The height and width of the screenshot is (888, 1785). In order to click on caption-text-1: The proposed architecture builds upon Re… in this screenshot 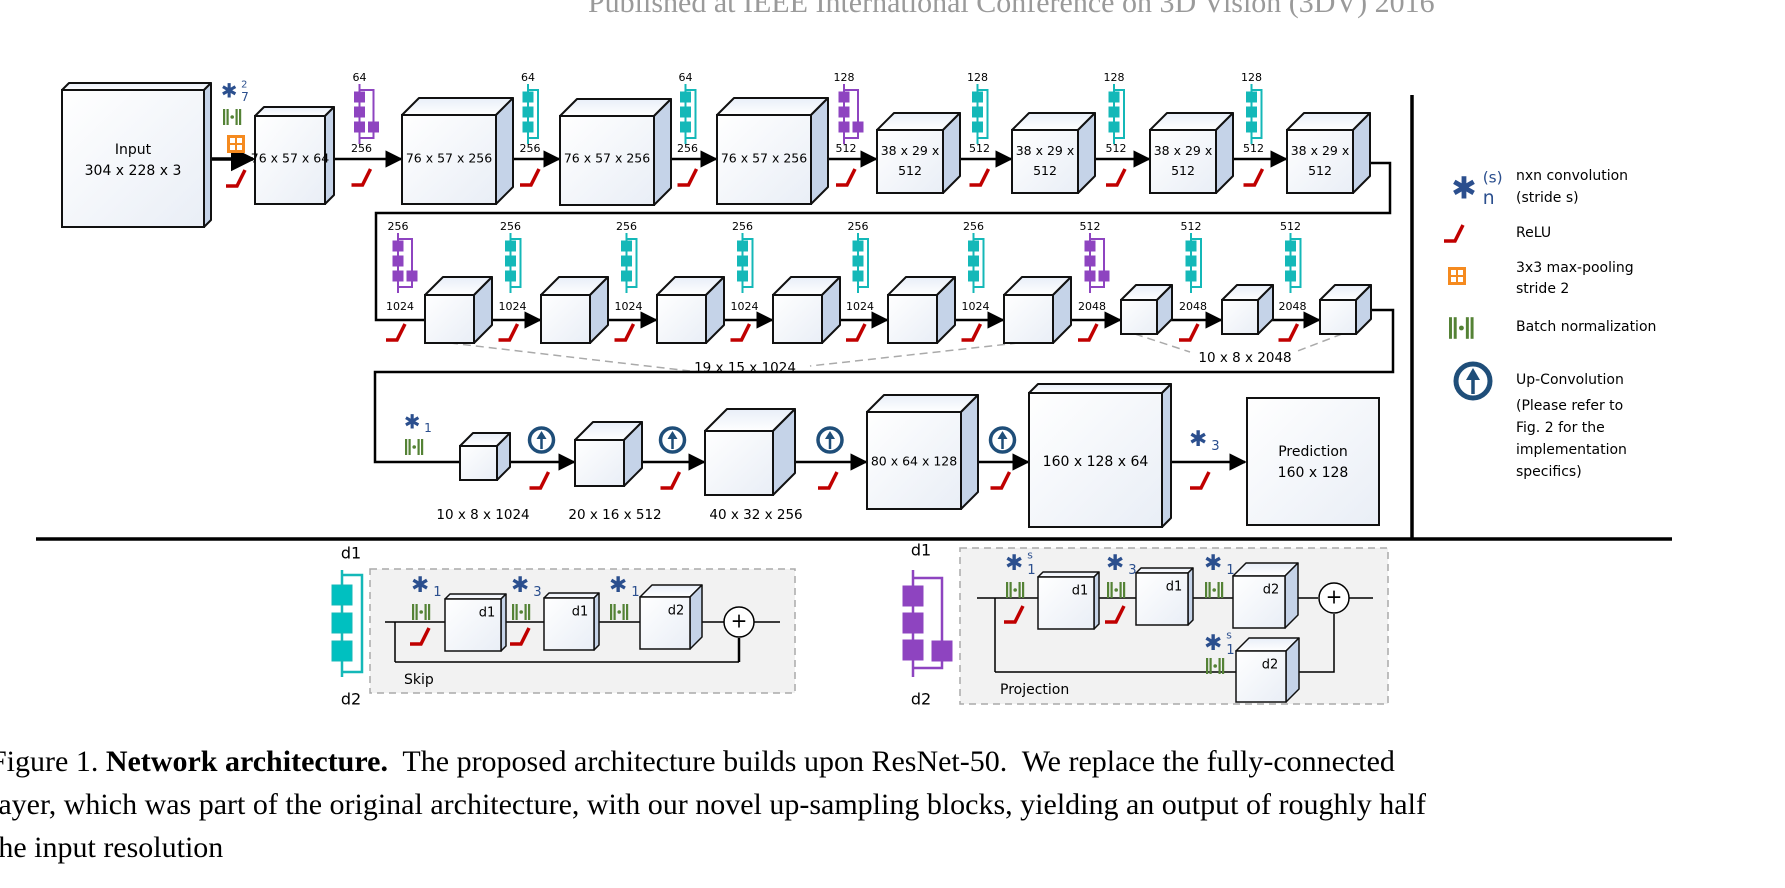, I will do `click(891, 761)`.